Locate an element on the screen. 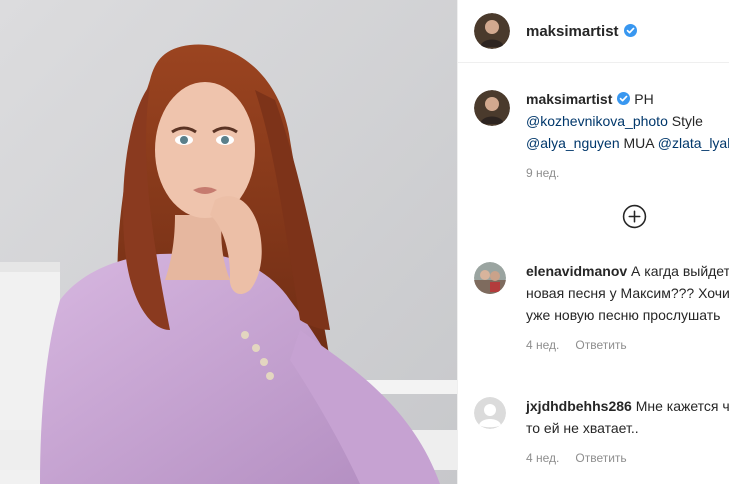  author-avatar-image is located at coordinates (492, 31).